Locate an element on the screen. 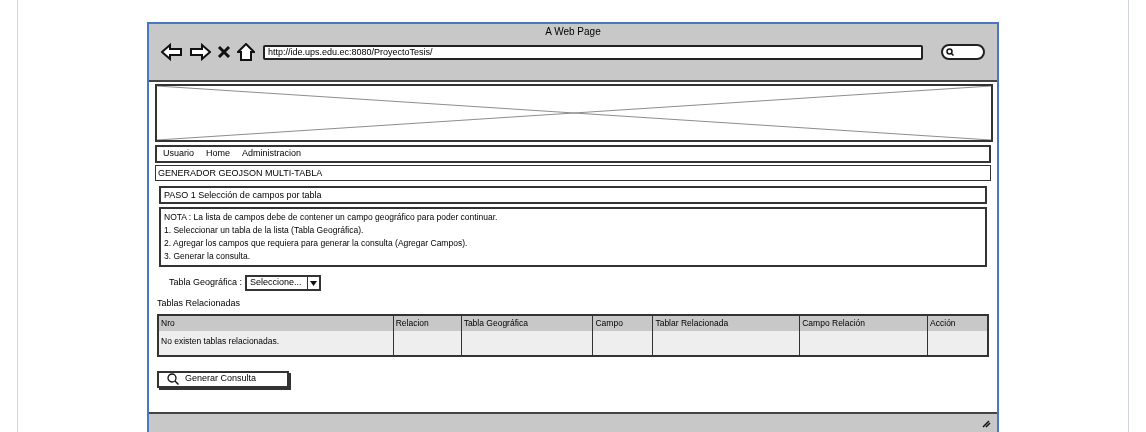 Image resolution: width=1146 pixels, height=432 pixels. page-title: GENERADOR GEOJSON MULTI-TABLA is located at coordinates (573, 173).